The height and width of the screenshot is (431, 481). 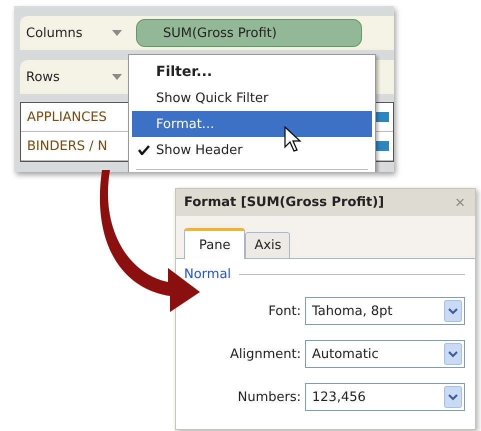 I want to click on bar-mark, so click(x=382, y=117).